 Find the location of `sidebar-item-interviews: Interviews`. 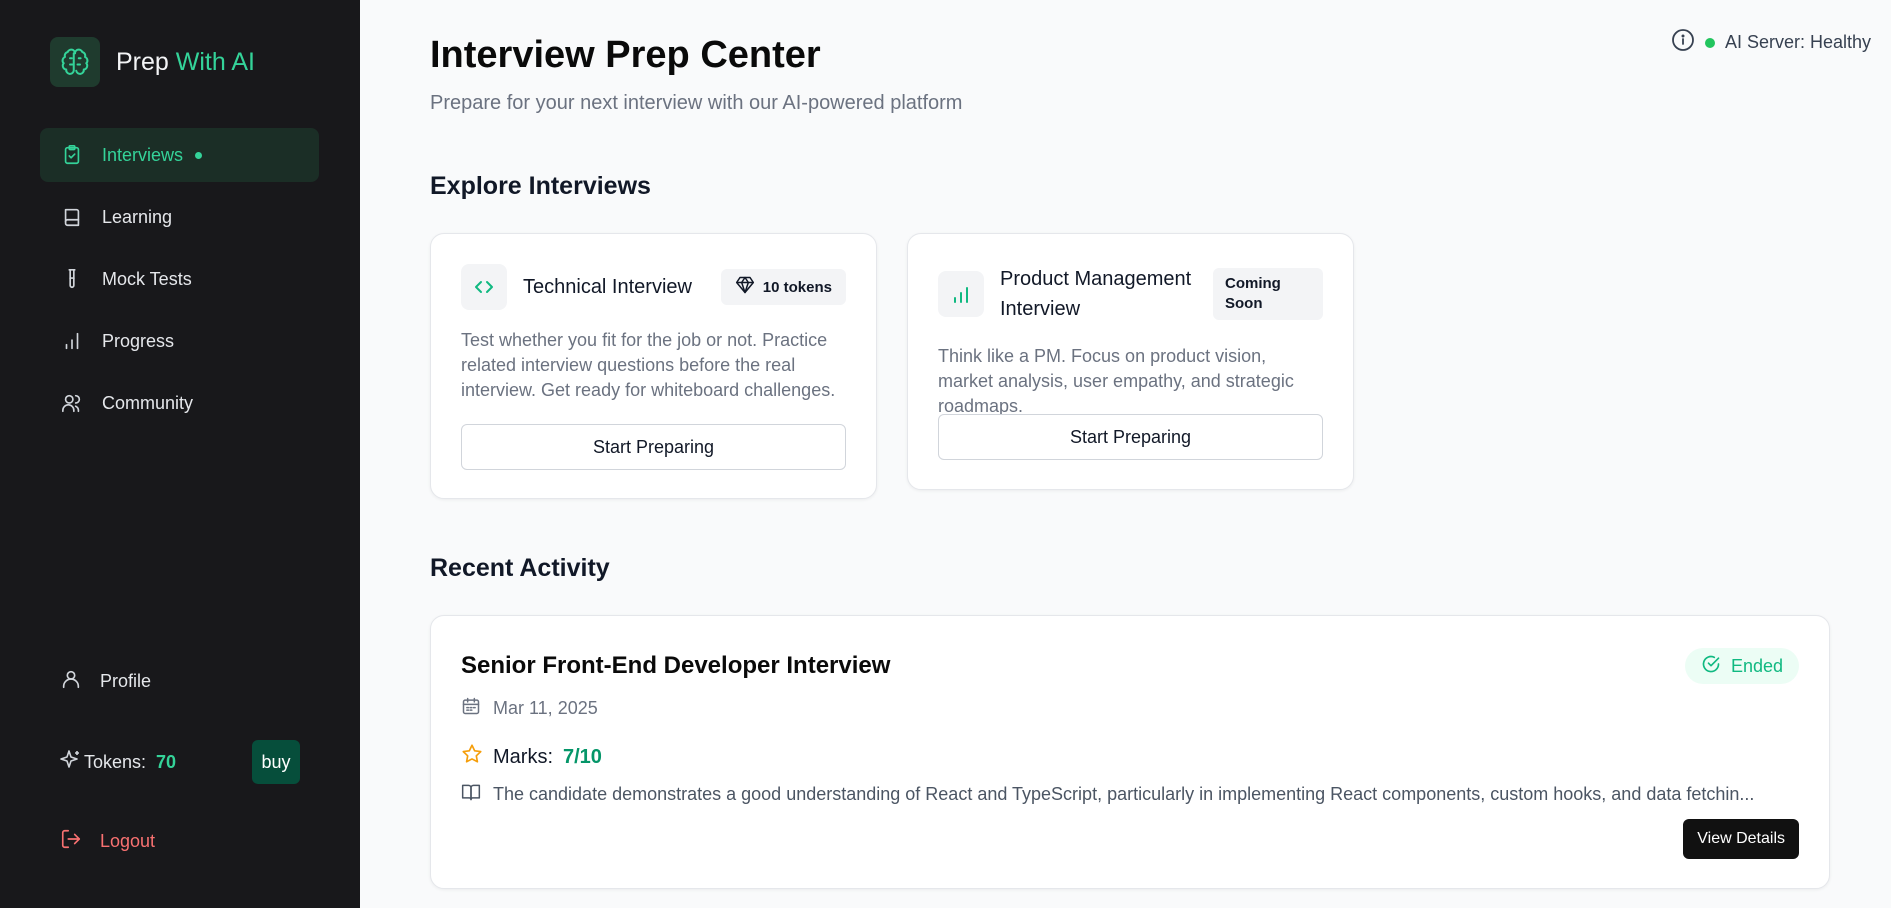

sidebar-item-interviews: Interviews is located at coordinates (179, 155).